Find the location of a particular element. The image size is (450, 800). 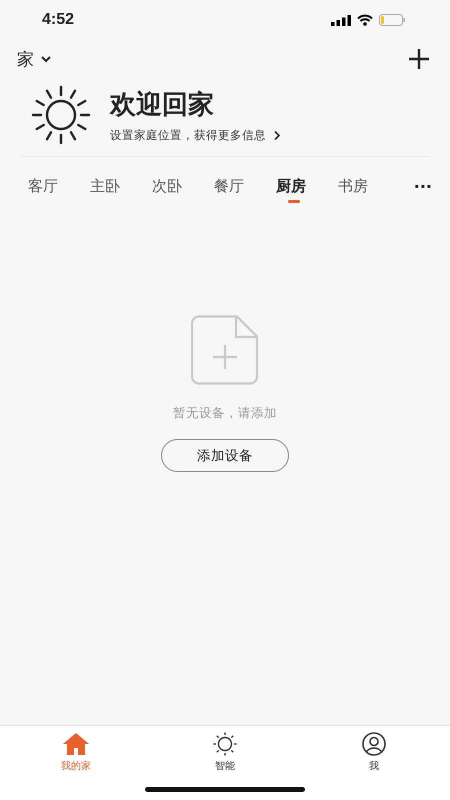

more-button: ··· is located at coordinates (423, 186).